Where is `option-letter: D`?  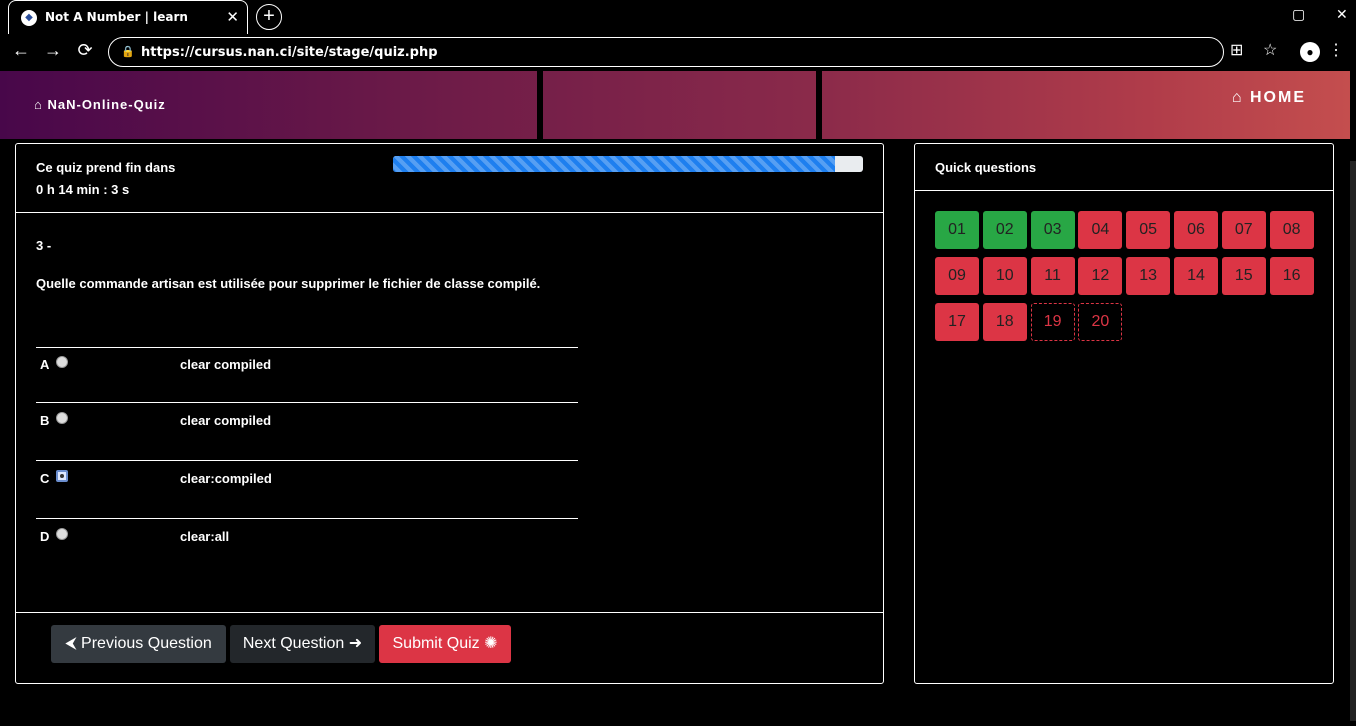
option-letter: D is located at coordinates (45, 536).